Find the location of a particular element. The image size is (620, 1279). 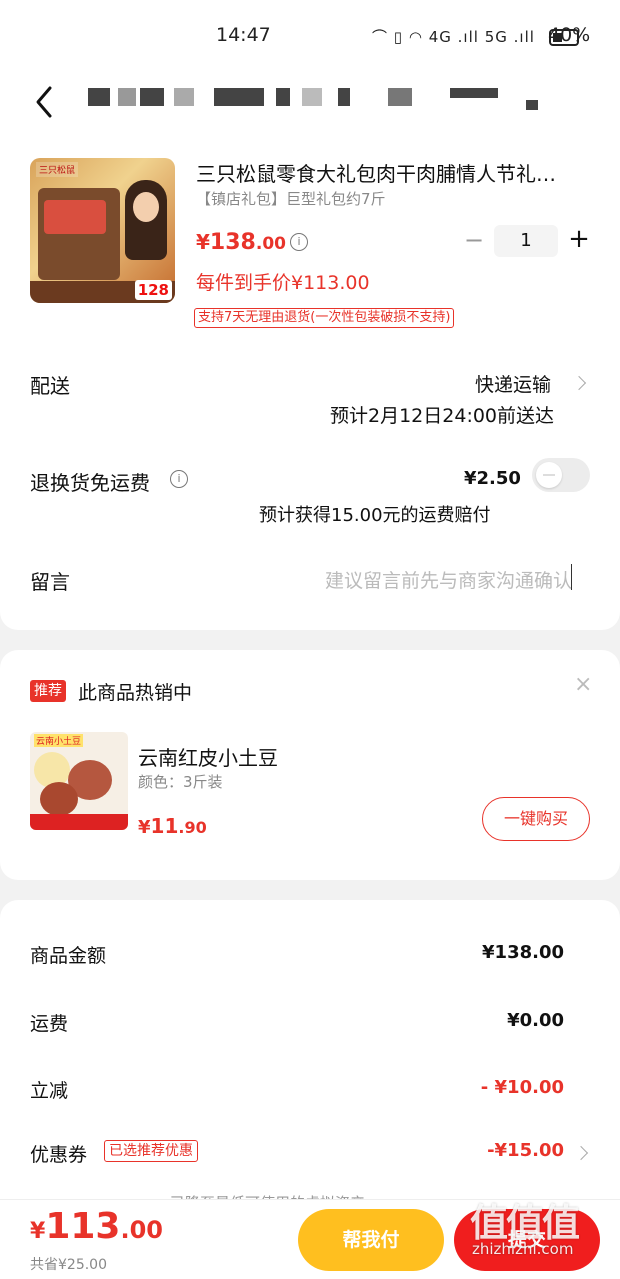

quantity-plus-button: + is located at coordinates (579, 240).